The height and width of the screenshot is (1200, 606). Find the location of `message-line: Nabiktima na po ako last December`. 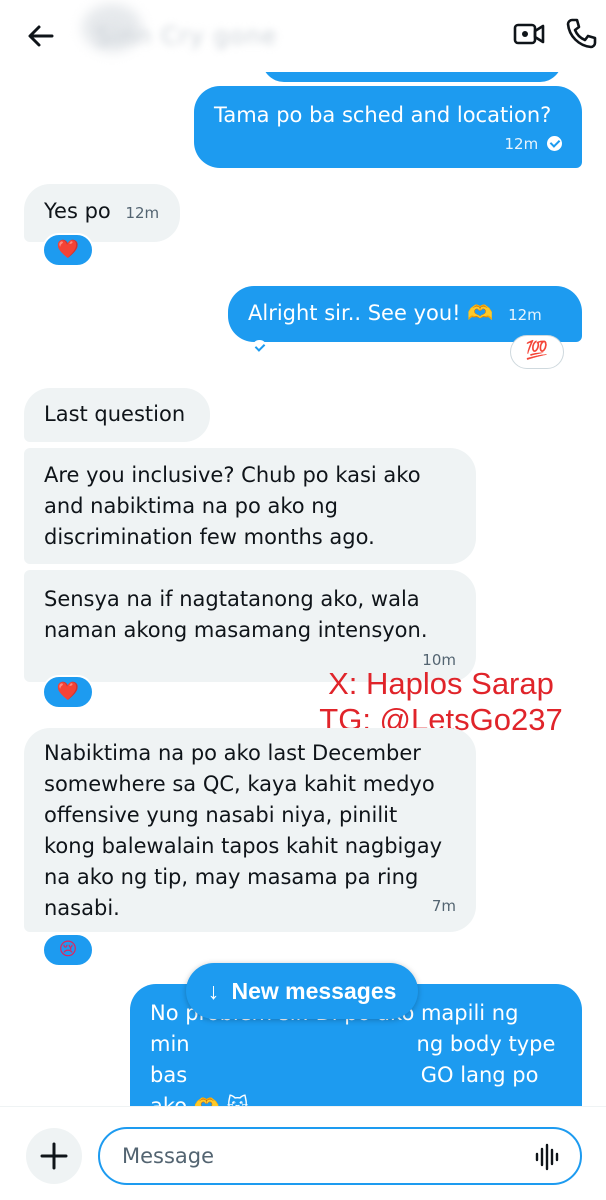

message-line: Nabiktima na po ako last December is located at coordinates (232, 753).